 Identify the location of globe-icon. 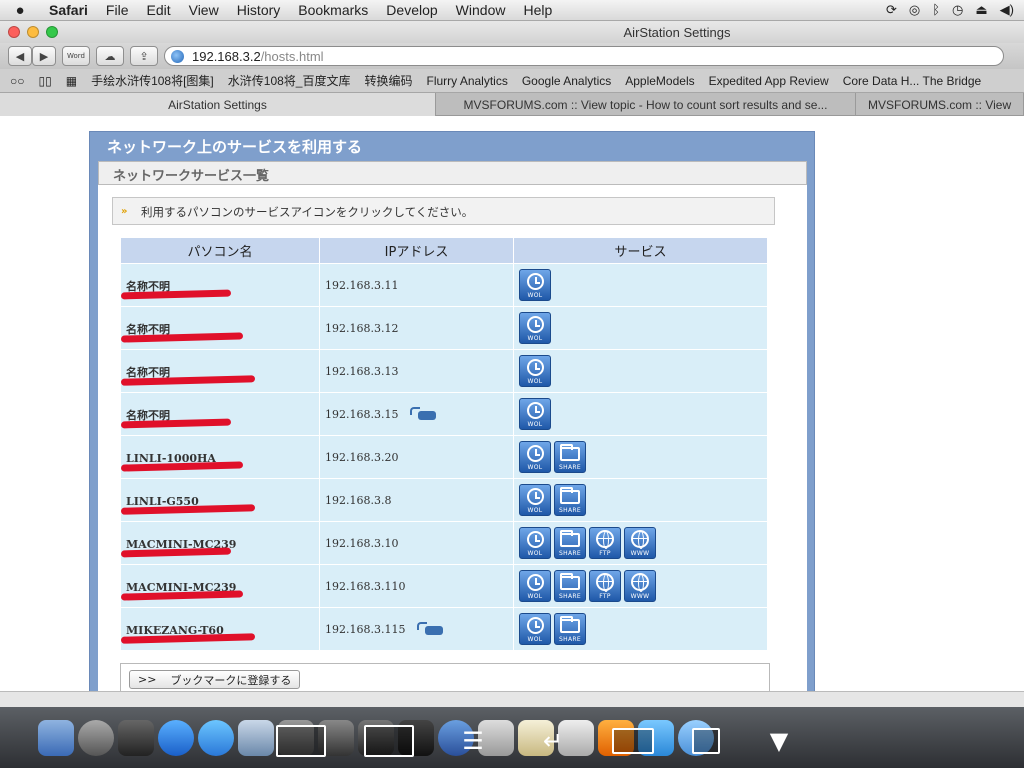
(640, 582).